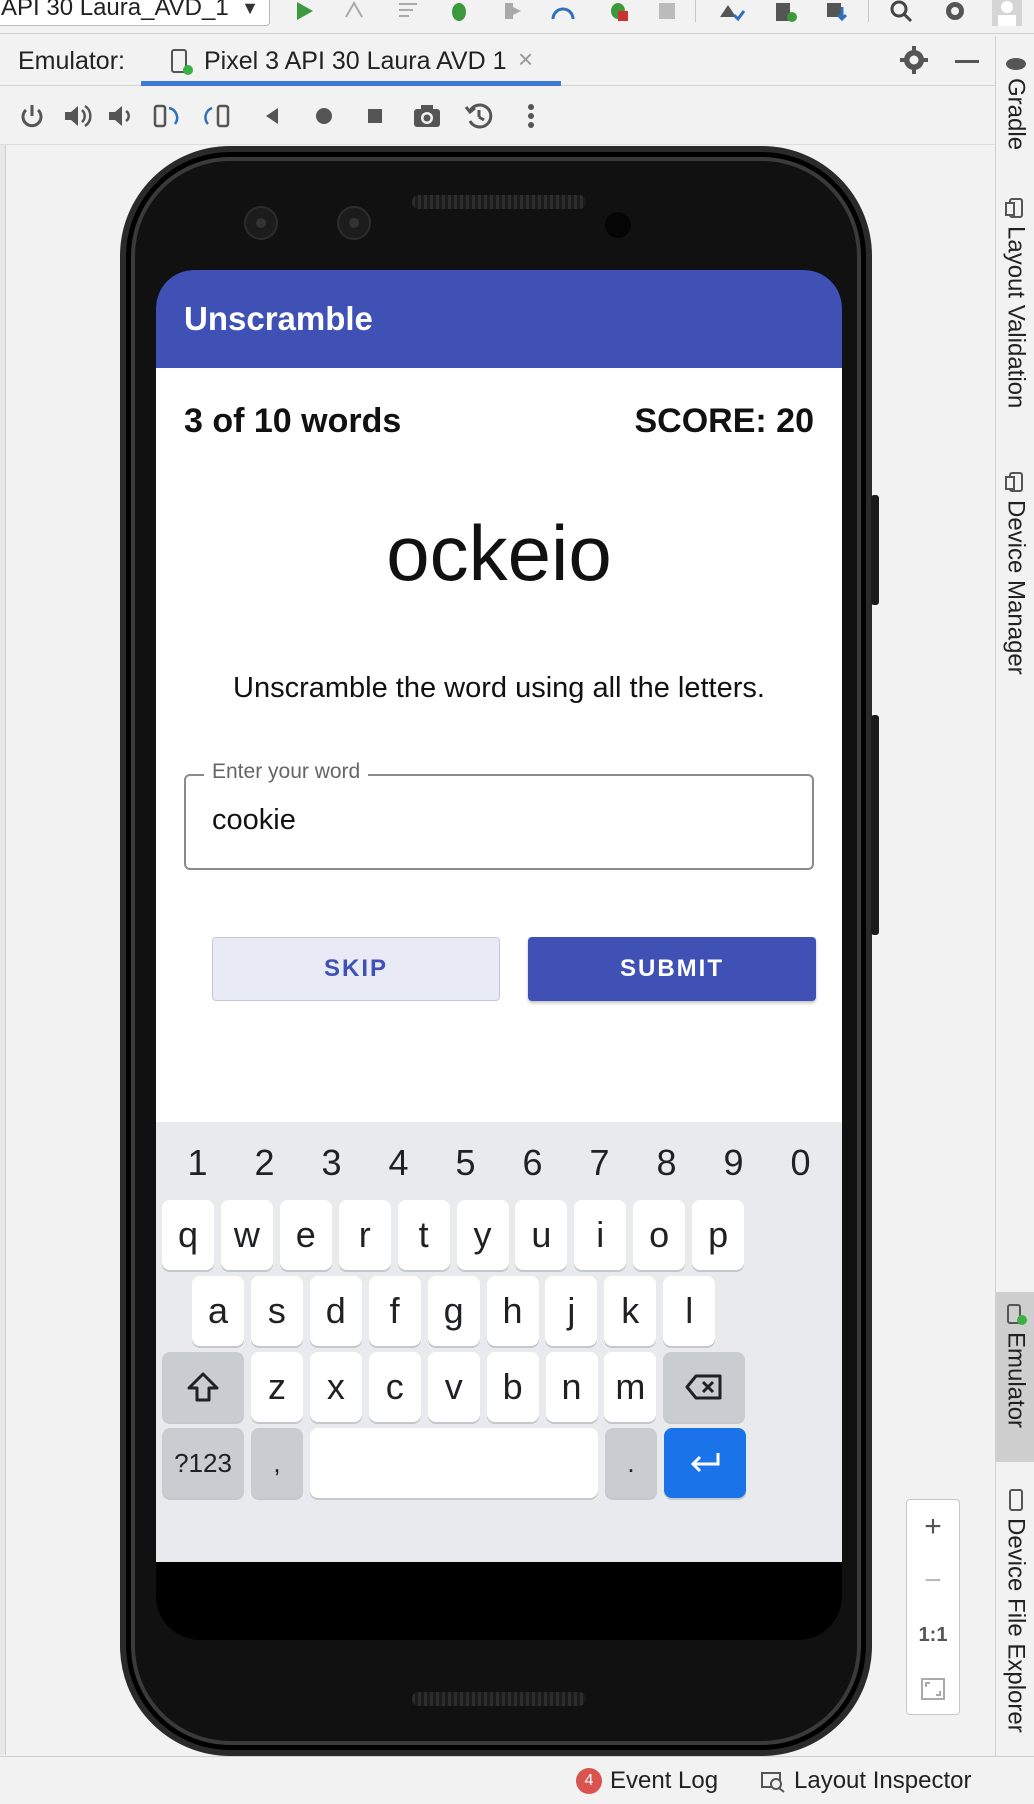  What do you see at coordinates (630, 1311) in the screenshot?
I see `letter-key: k` at bounding box center [630, 1311].